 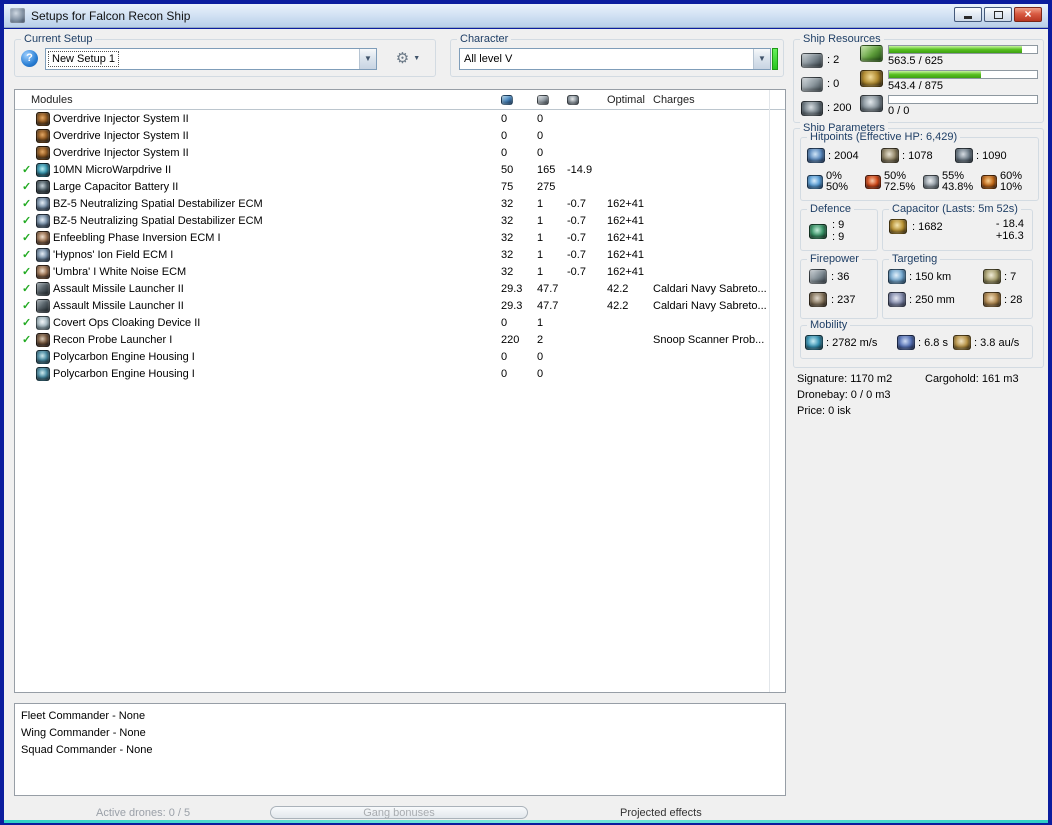 What do you see at coordinates (818, 299) in the screenshot?
I see `dps-icon` at bounding box center [818, 299].